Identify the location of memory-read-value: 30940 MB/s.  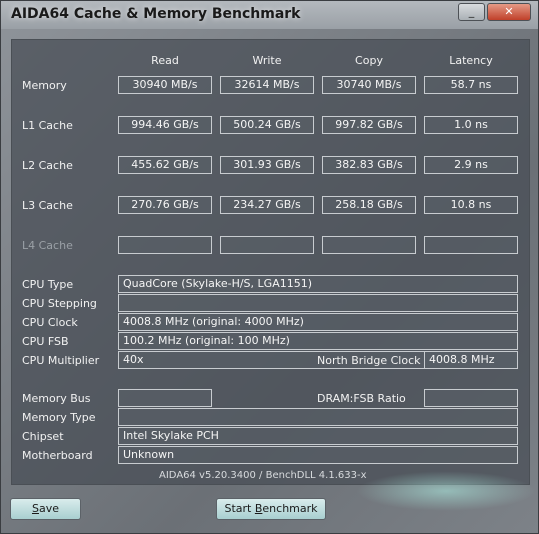
(165, 85).